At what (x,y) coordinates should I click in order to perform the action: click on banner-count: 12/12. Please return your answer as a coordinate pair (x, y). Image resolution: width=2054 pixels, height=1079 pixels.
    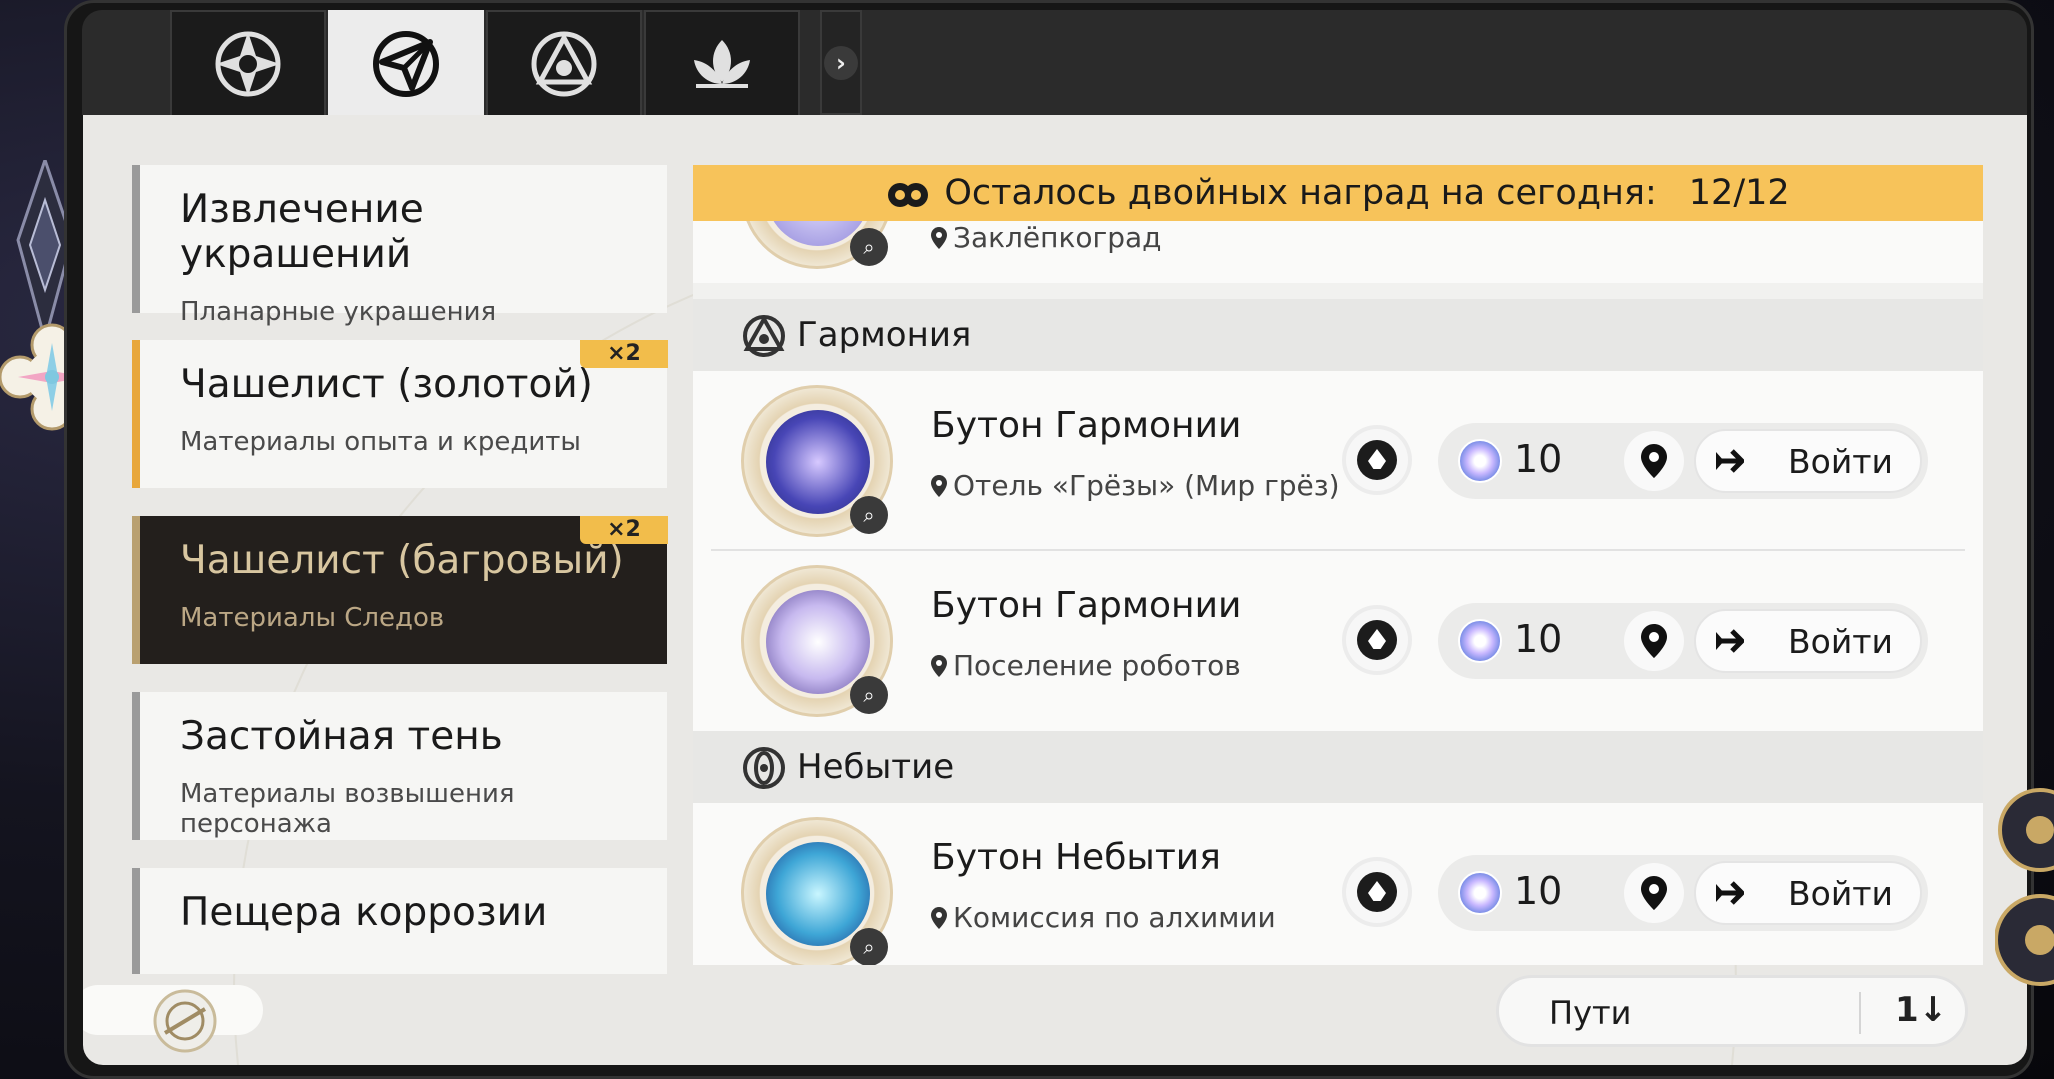
    Looking at the image, I should click on (1739, 193).